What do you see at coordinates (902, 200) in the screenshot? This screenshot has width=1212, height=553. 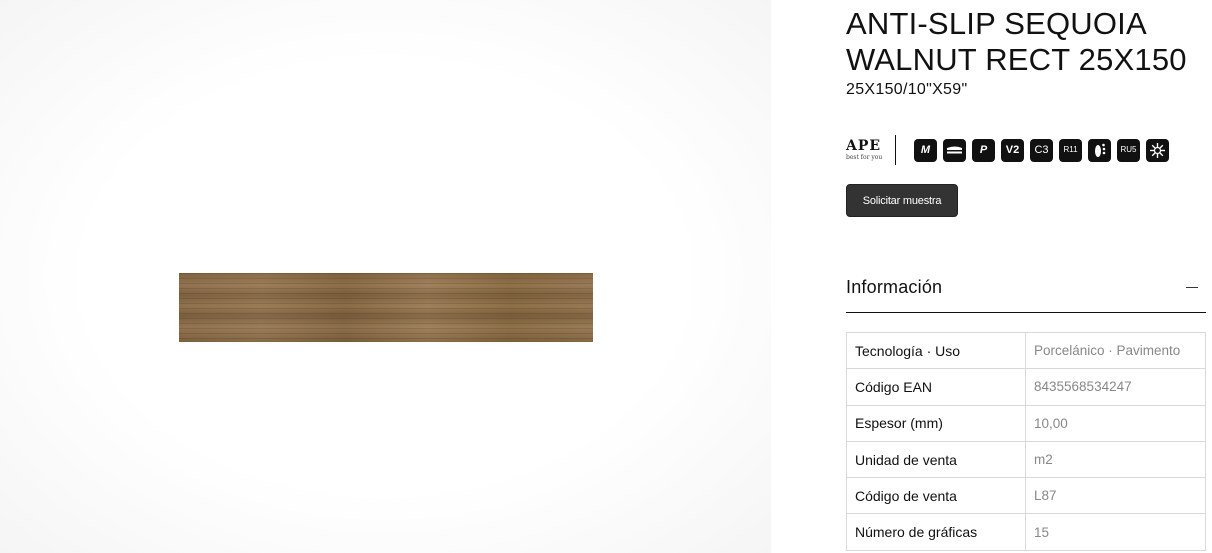 I see `request-sample-button: Solicitar muestra` at bounding box center [902, 200].